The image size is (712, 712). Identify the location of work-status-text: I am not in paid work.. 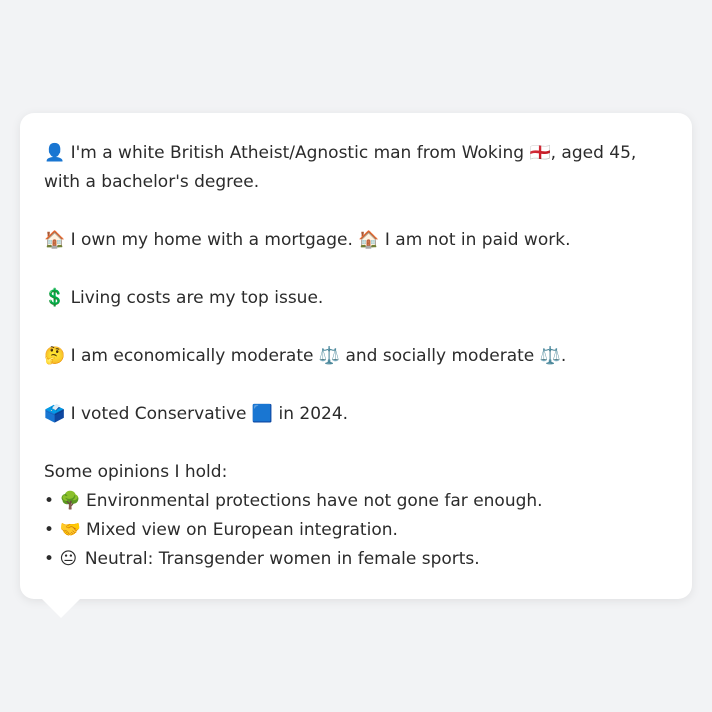
(477, 240).